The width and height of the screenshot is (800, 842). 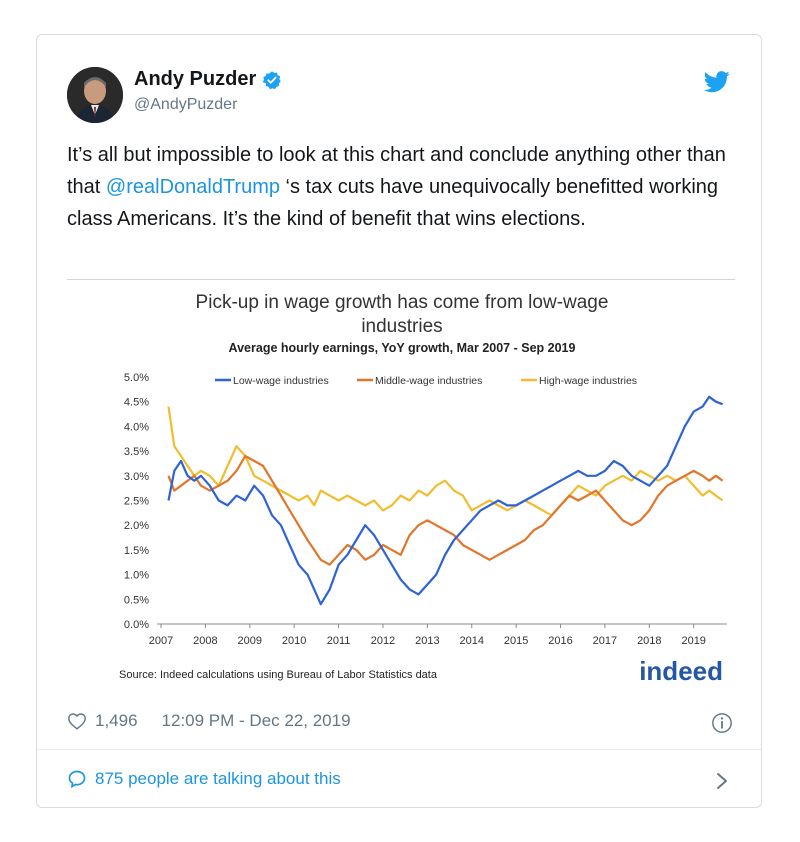 What do you see at coordinates (722, 723) in the screenshot?
I see `info-icon` at bounding box center [722, 723].